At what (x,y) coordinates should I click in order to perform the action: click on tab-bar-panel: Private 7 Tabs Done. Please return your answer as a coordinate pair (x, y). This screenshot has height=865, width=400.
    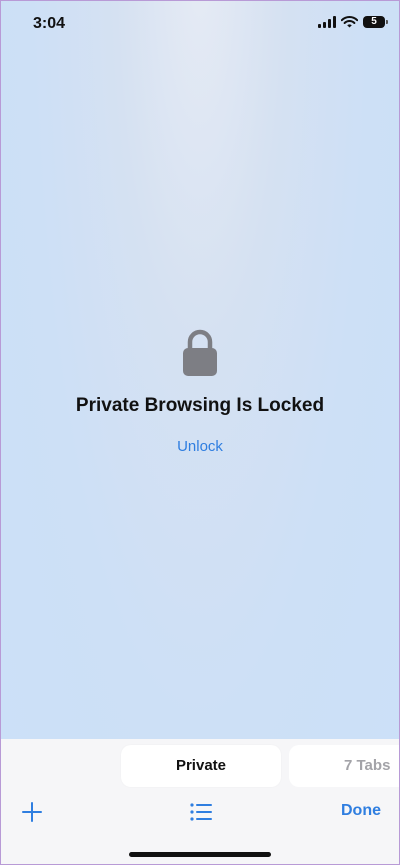
    Looking at the image, I should click on (200, 801).